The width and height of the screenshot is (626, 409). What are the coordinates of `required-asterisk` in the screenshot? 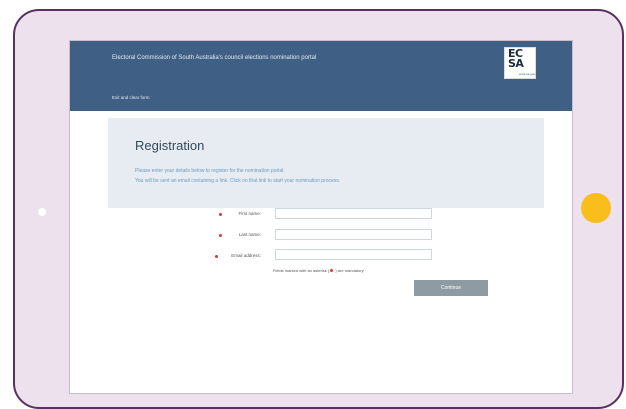 It's located at (332, 270).